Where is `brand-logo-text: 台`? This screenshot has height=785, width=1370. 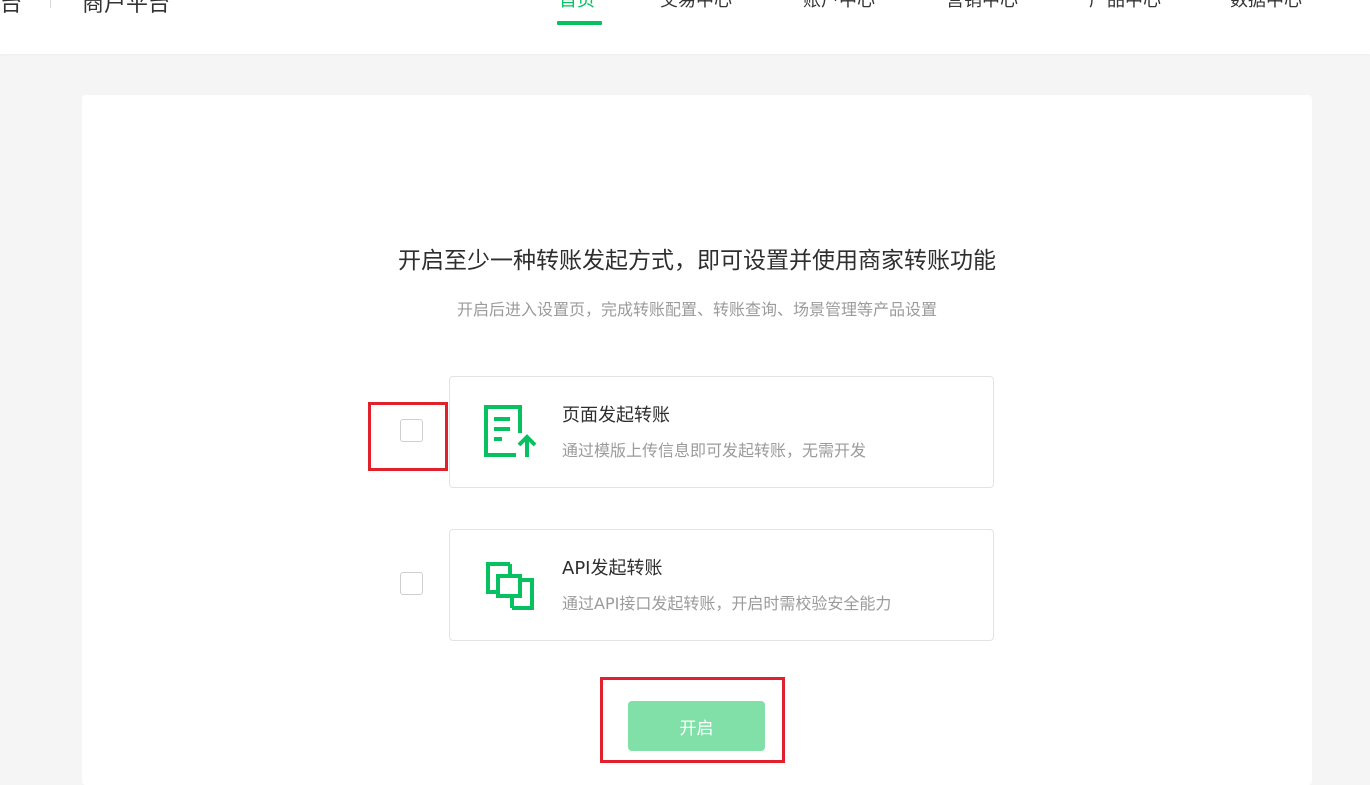
brand-logo-text: 台 is located at coordinates (11, 8).